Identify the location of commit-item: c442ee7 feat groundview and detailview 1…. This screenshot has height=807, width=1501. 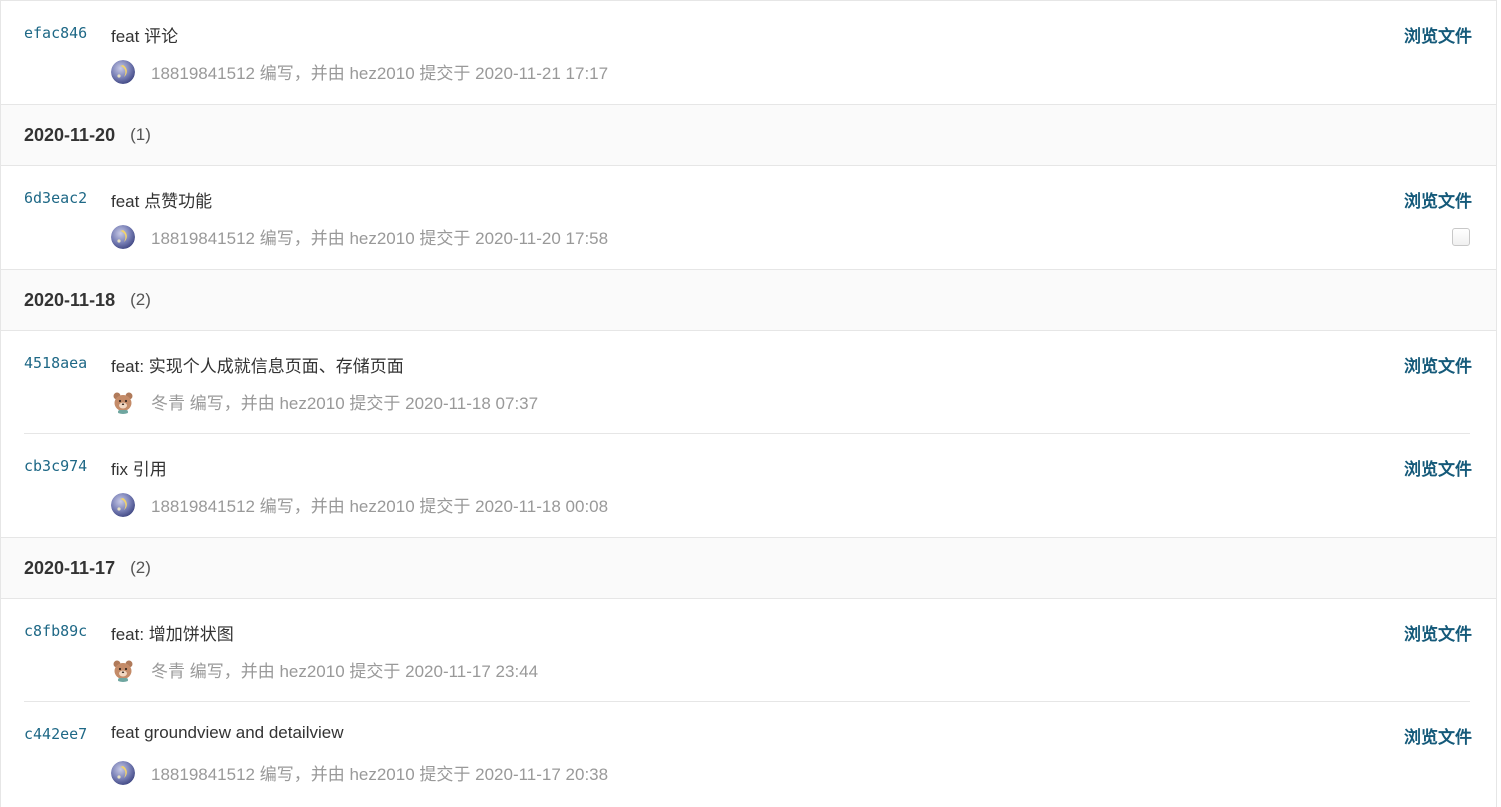
(748, 753).